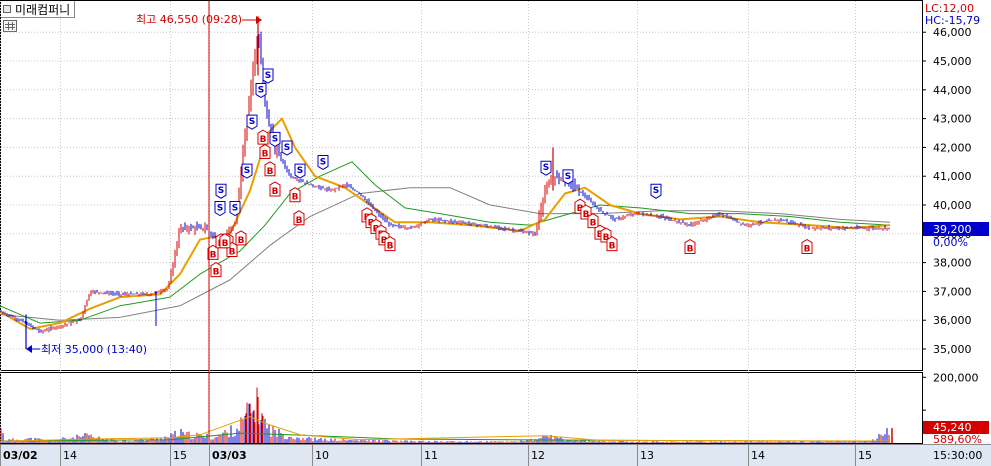 The width and height of the screenshot is (991, 466). I want to click on current-price-text: 39,200, so click(952, 229).